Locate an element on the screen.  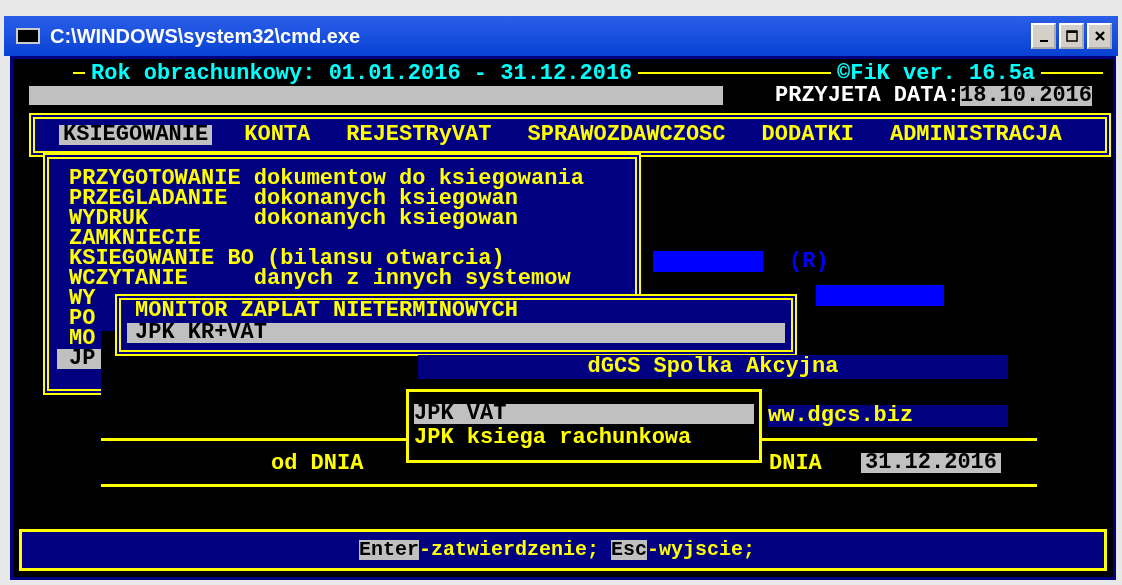
submenu-item: WYDRUK dokonanych ksiegowan is located at coordinates (287, 219).